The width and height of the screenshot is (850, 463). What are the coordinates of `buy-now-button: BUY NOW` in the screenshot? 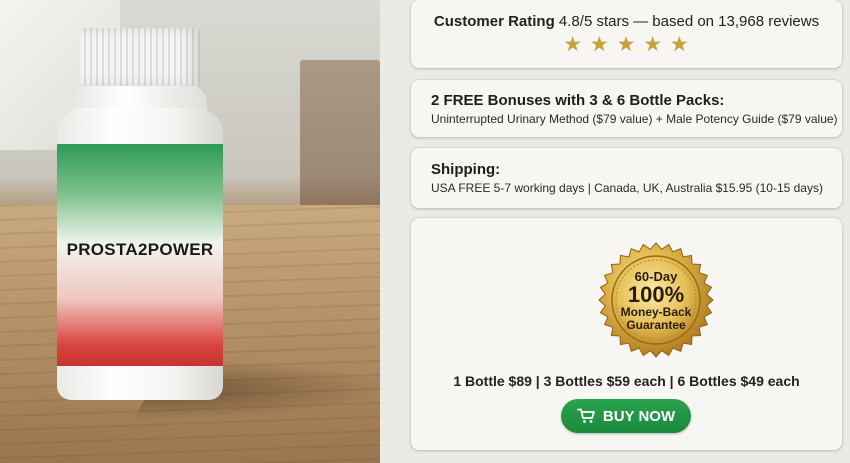 It's located at (626, 416).